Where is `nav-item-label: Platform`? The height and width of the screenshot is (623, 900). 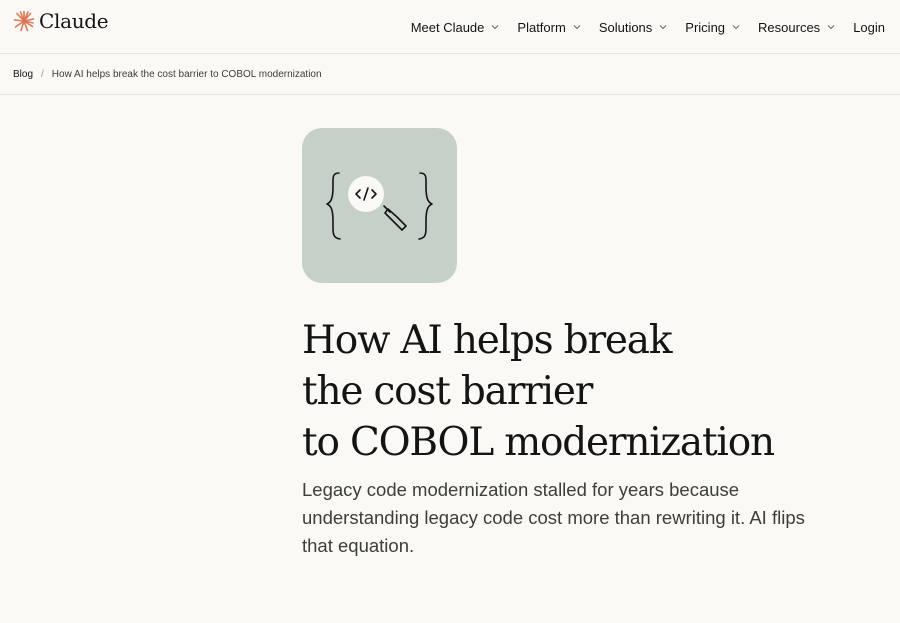
nav-item-label: Platform is located at coordinates (541, 27).